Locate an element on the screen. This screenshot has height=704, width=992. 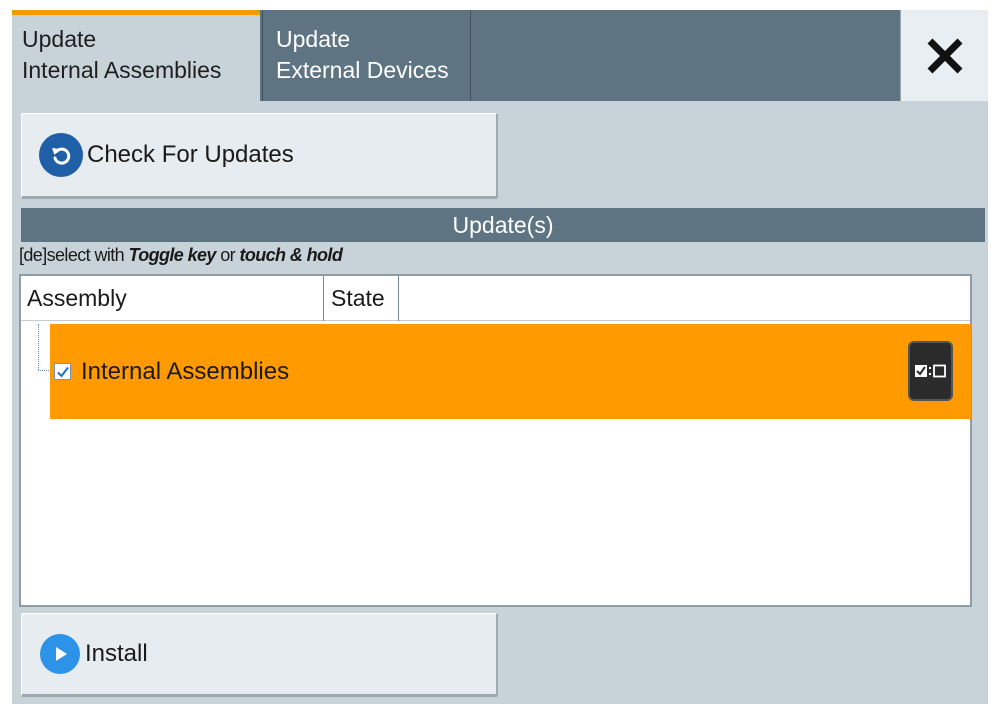
close-x-icon is located at coordinates (944, 55).